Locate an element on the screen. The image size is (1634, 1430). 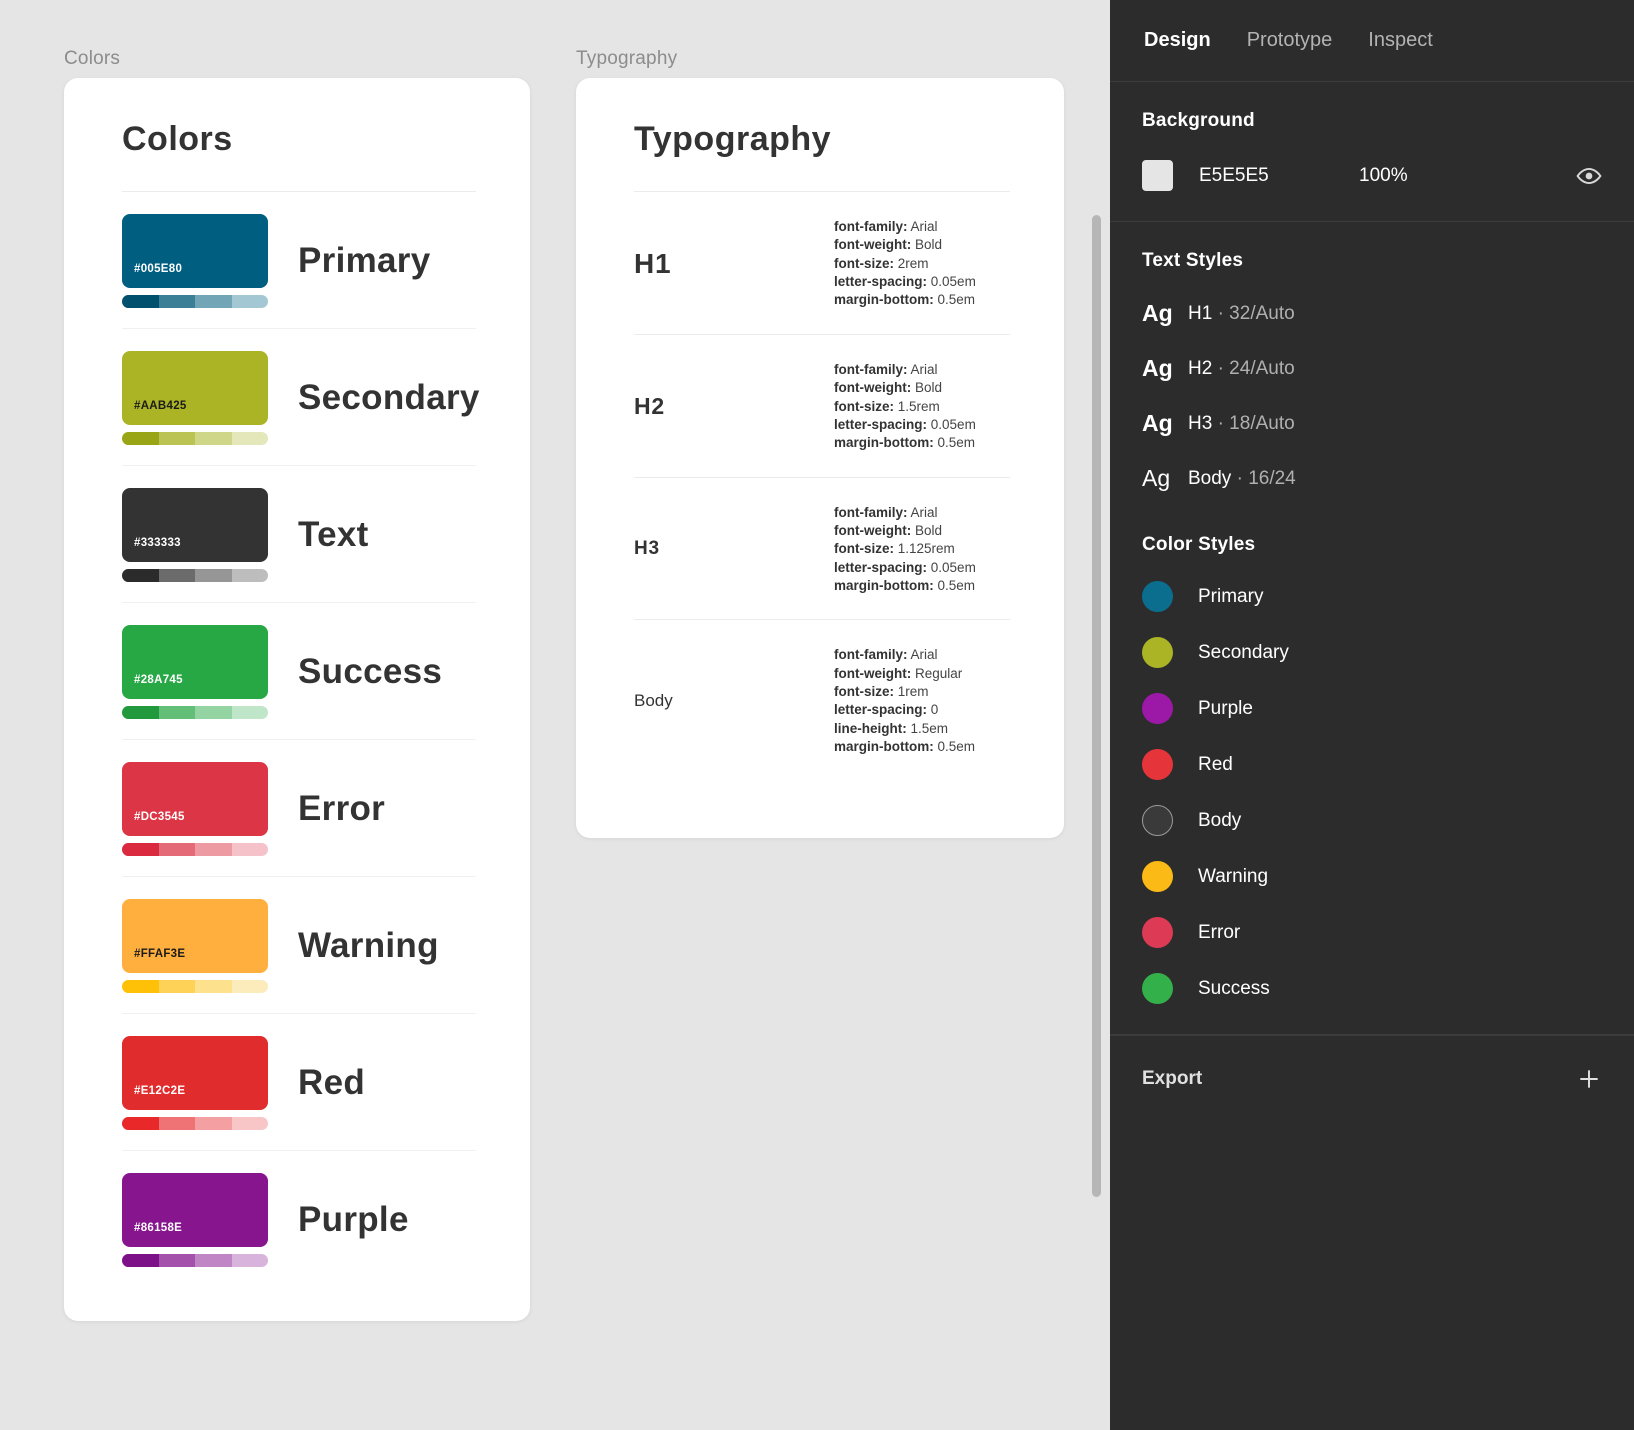
type-sample-label: Body is located at coordinates (653, 701).